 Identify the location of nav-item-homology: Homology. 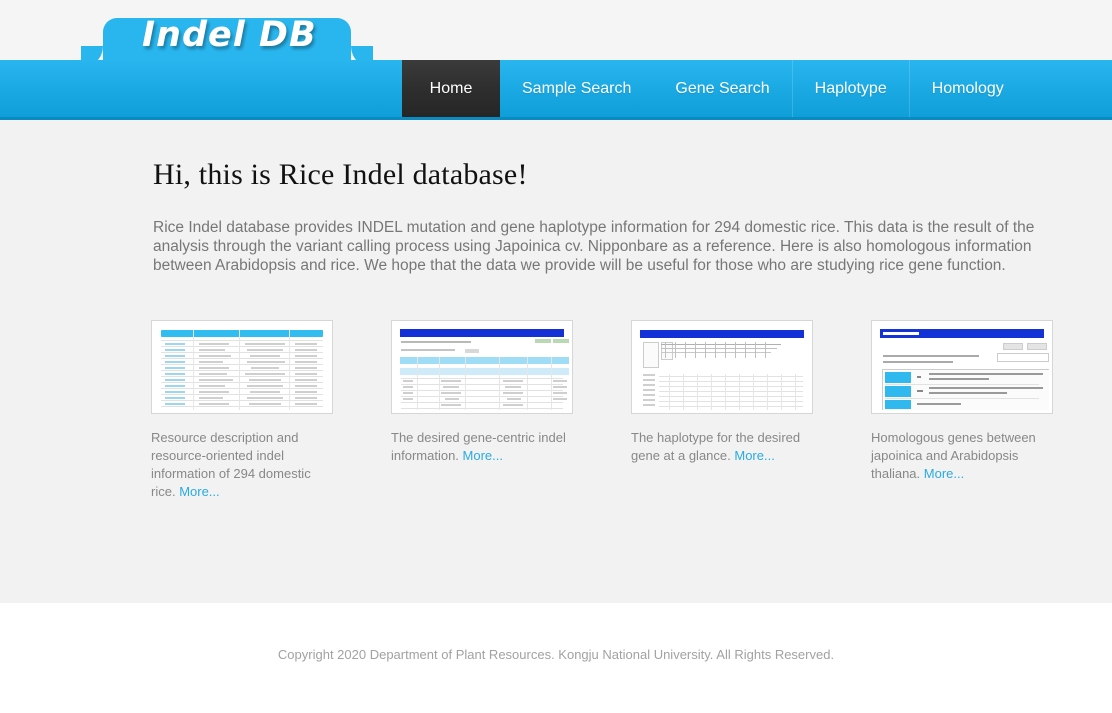
(967, 88).